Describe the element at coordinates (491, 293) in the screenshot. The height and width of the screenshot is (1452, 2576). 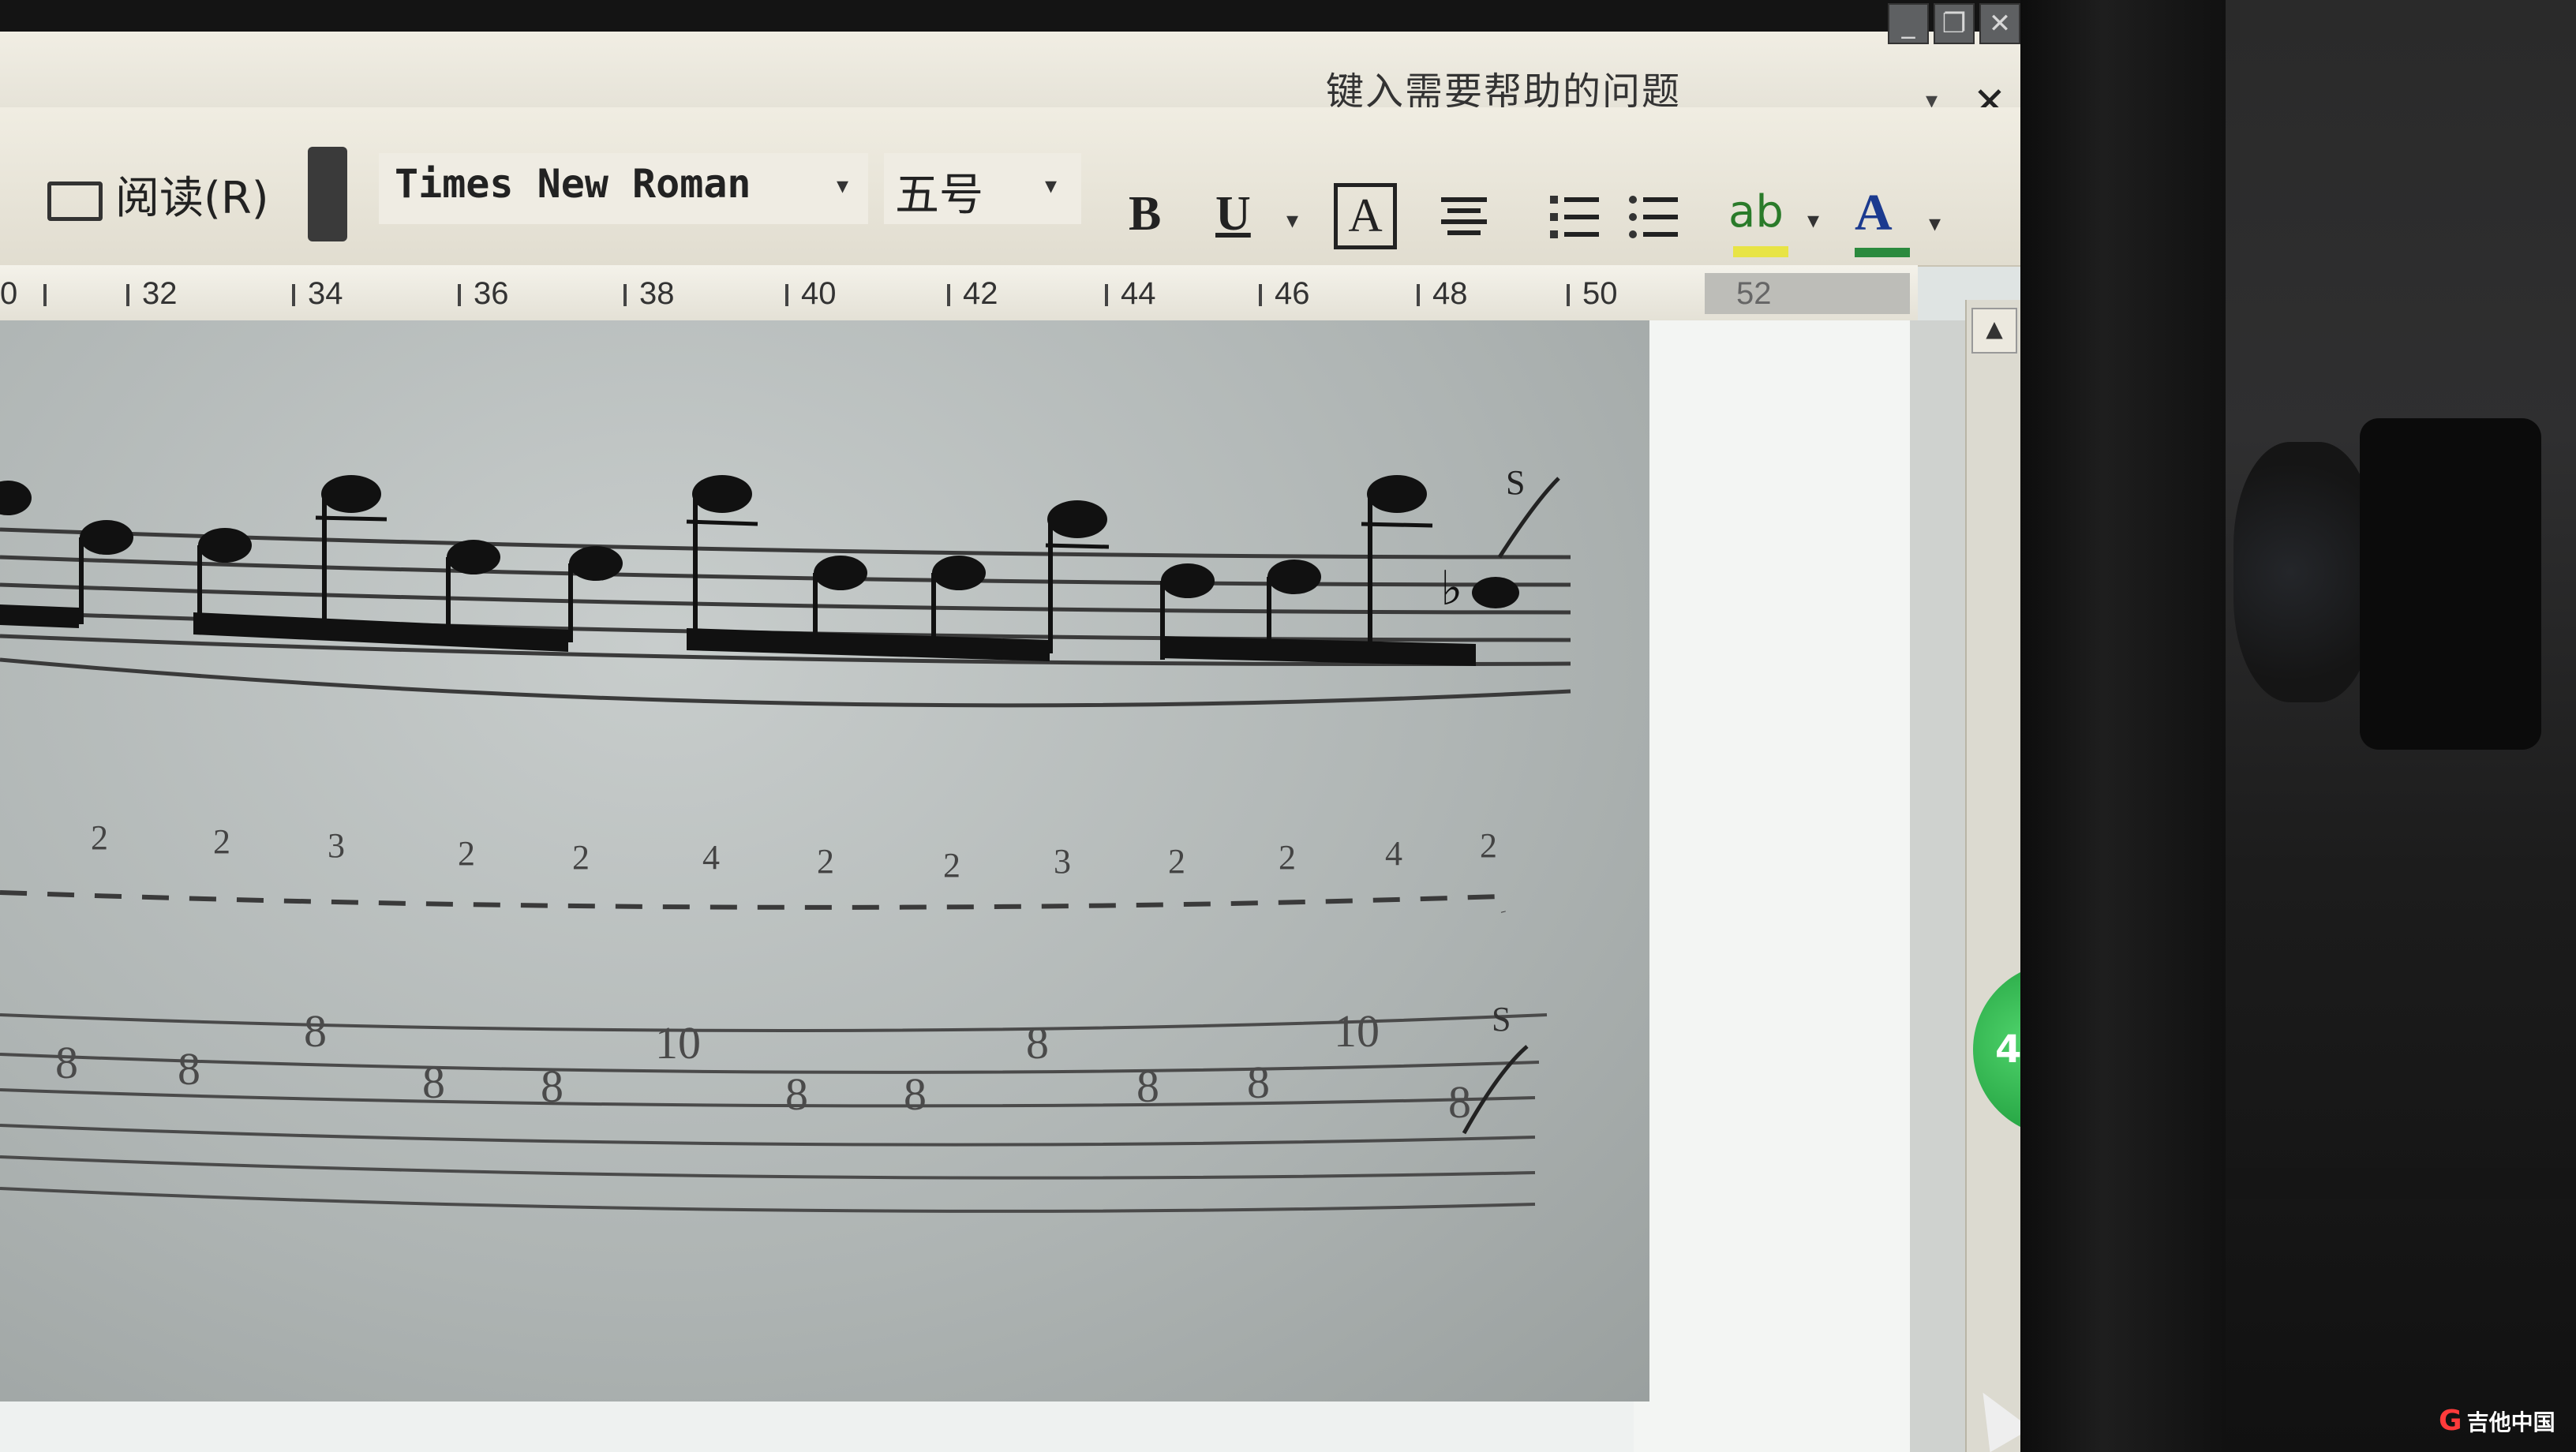
I see `ruler-number: 36` at that location.